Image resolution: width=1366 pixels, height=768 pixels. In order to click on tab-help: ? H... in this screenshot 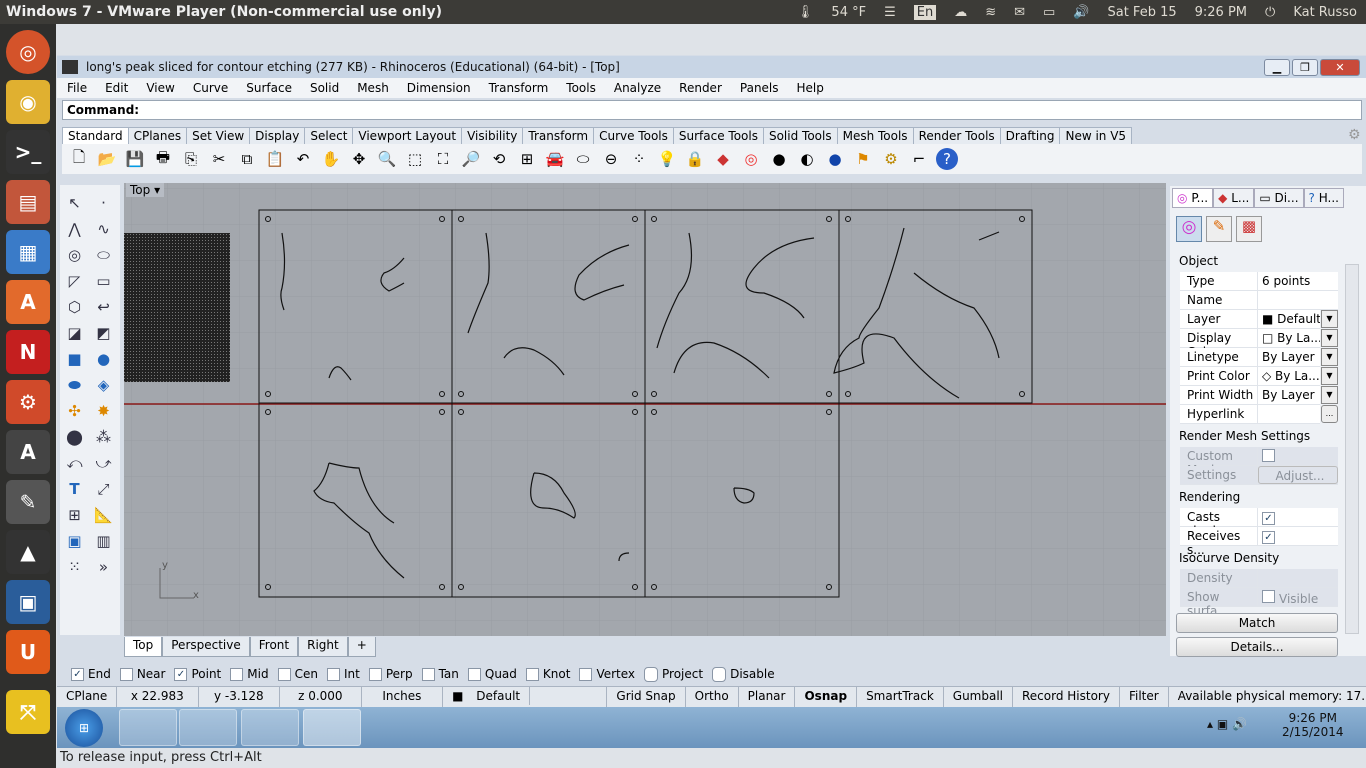, I will do `click(1323, 198)`.